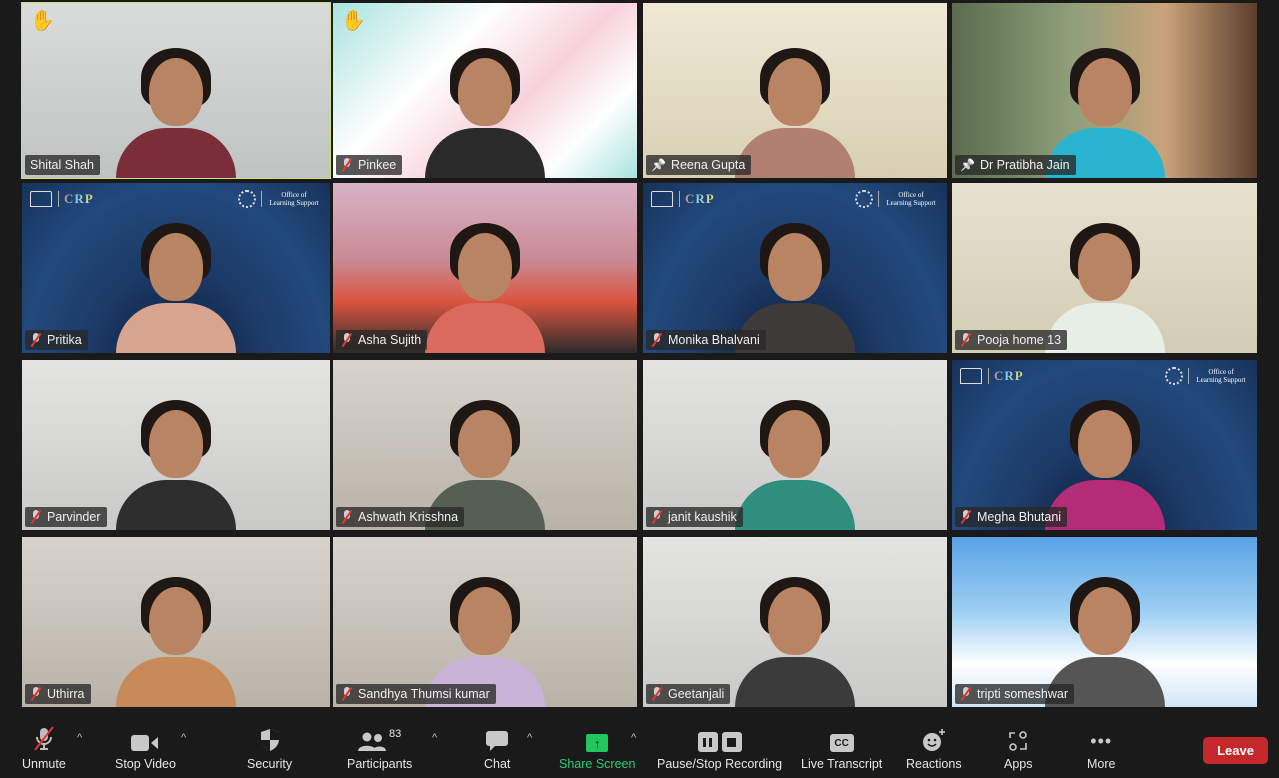  I want to click on participant-name-tag: Pinkee, so click(369, 165).